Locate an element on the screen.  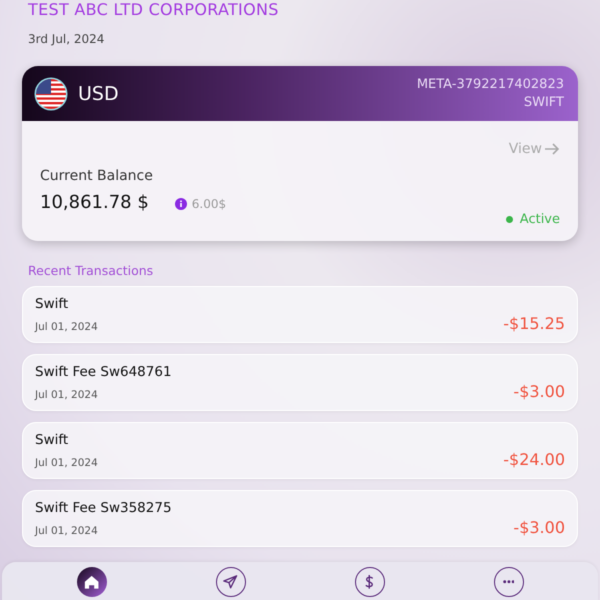
status-text: Active is located at coordinates (540, 219).